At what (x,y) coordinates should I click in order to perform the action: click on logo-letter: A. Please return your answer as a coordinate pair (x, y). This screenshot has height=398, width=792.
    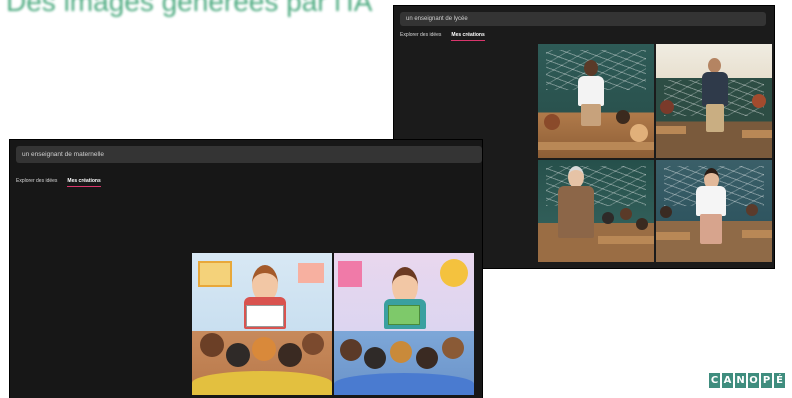
    Looking at the image, I should click on (727, 380).